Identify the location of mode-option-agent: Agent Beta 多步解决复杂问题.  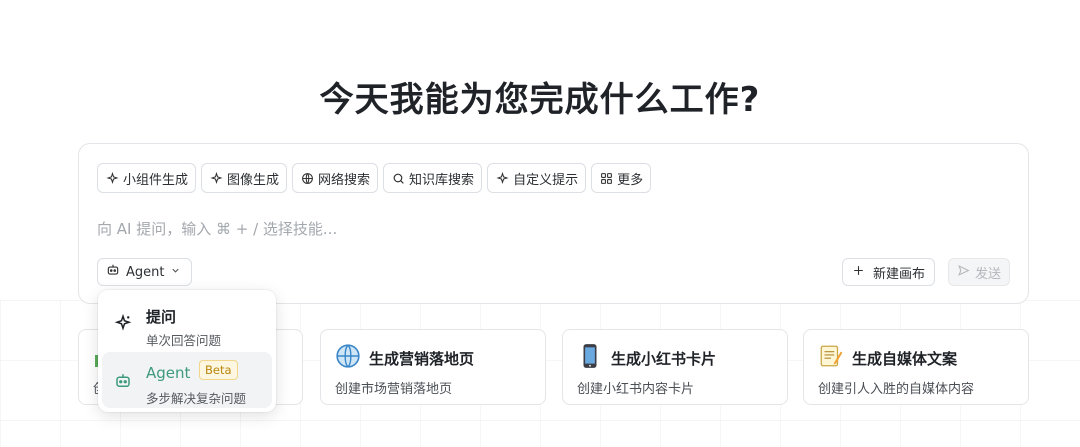
(187, 380).